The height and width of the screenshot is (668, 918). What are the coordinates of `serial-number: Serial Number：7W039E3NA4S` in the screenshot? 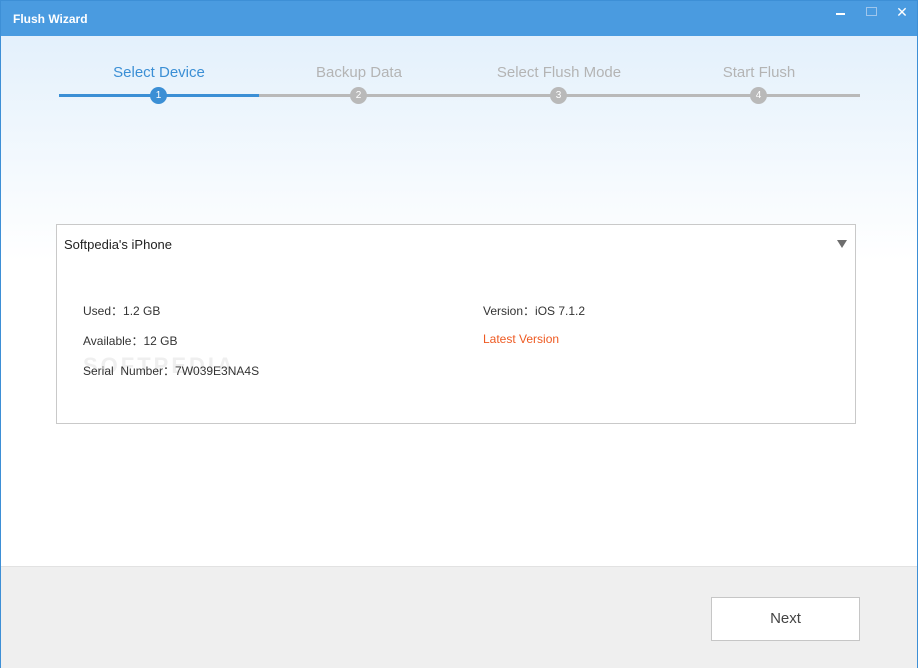 It's located at (171, 371).